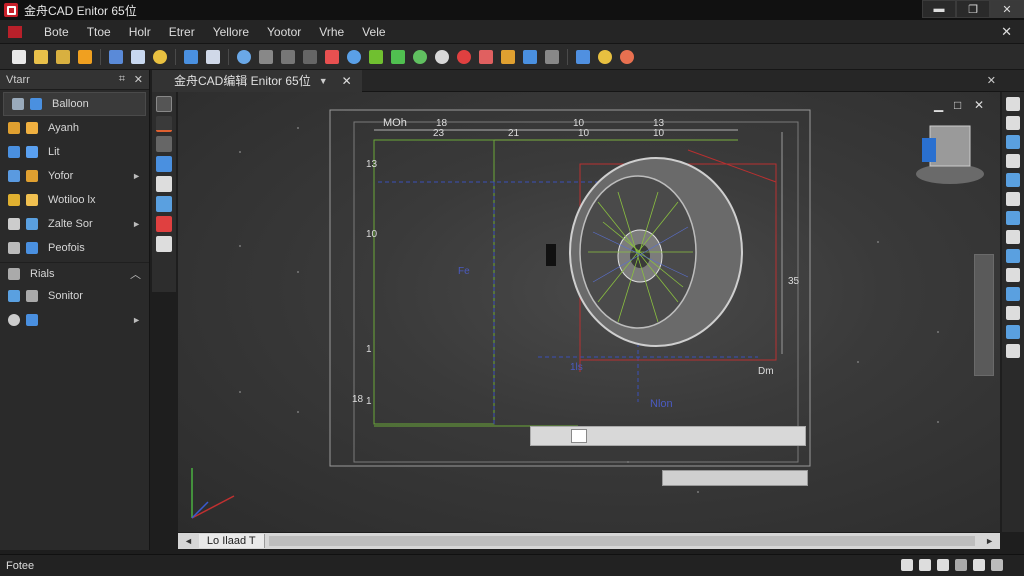 The image size is (1024, 576). Describe the element at coordinates (74, 152) in the screenshot. I see `palette-item-3: Lit` at that location.